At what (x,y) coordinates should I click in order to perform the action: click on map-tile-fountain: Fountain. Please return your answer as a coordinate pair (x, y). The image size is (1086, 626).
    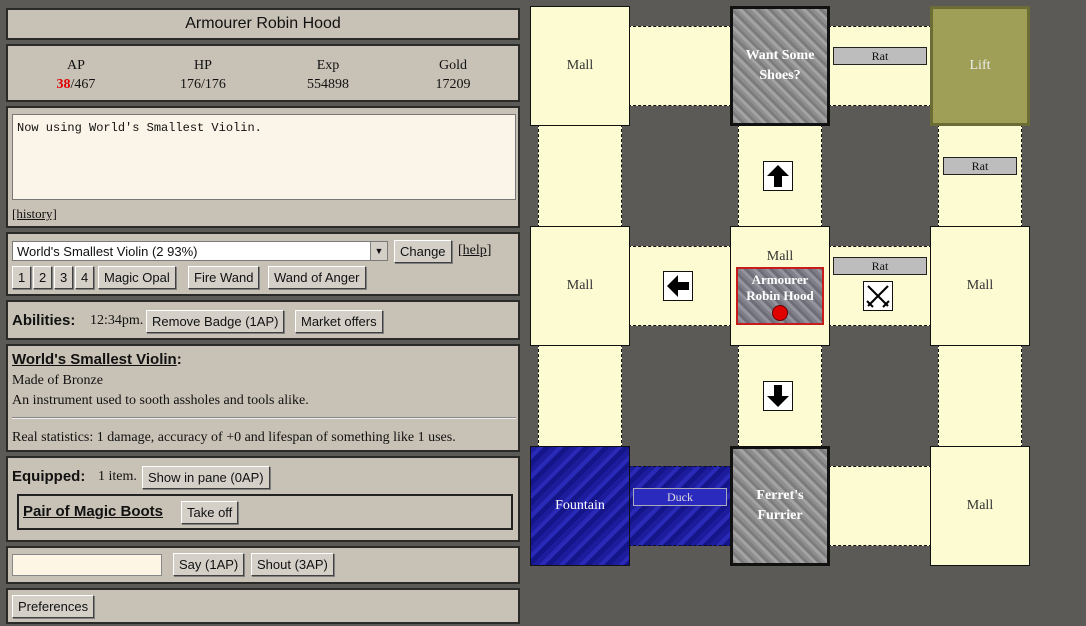
    Looking at the image, I should click on (580, 506).